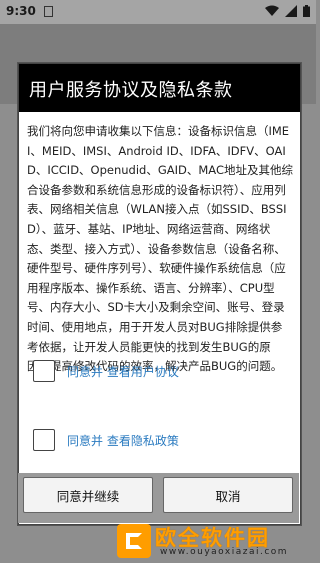 This screenshot has width=320, height=563. What do you see at coordinates (123, 371) in the screenshot?
I see `user-agreement-link: 同意并 查看用户协议` at bounding box center [123, 371].